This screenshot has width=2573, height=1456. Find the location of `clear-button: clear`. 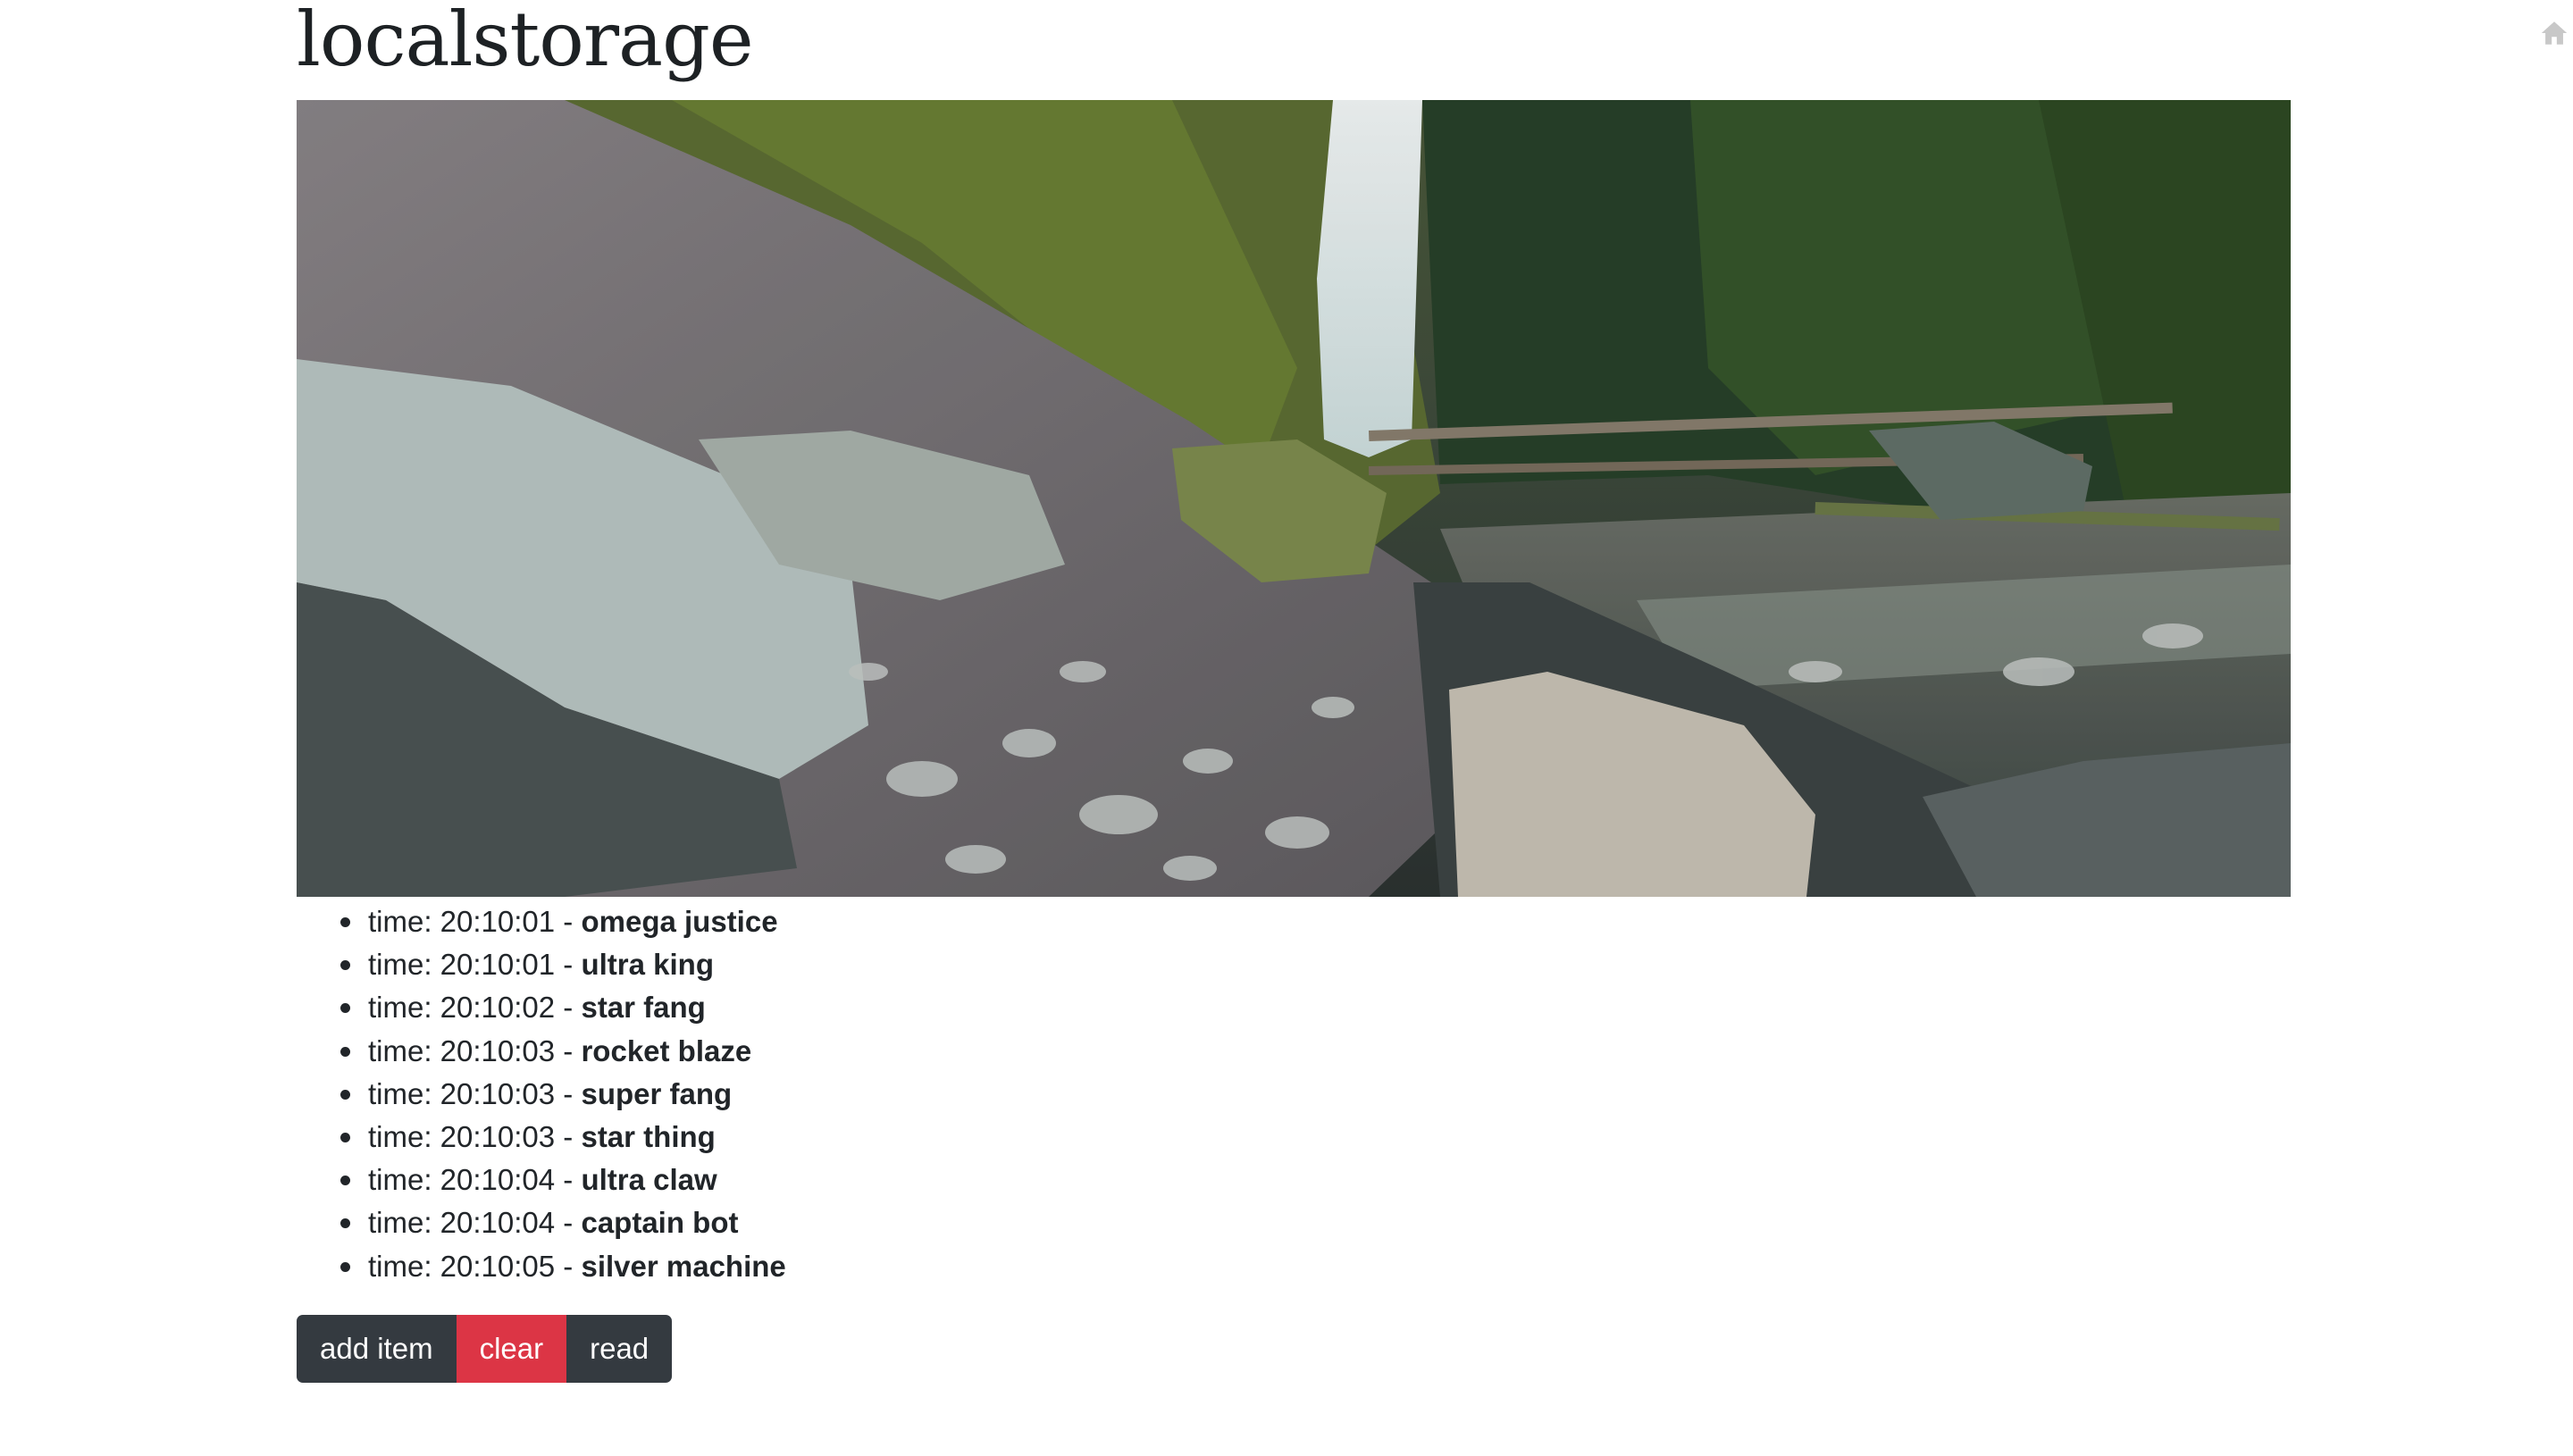

clear-button: clear is located at coordinates (511, 1349).